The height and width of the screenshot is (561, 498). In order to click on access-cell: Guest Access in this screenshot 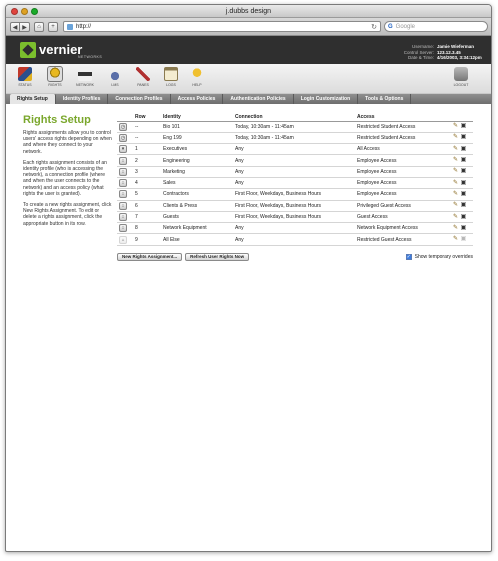, I will do `click(403, 217)`.